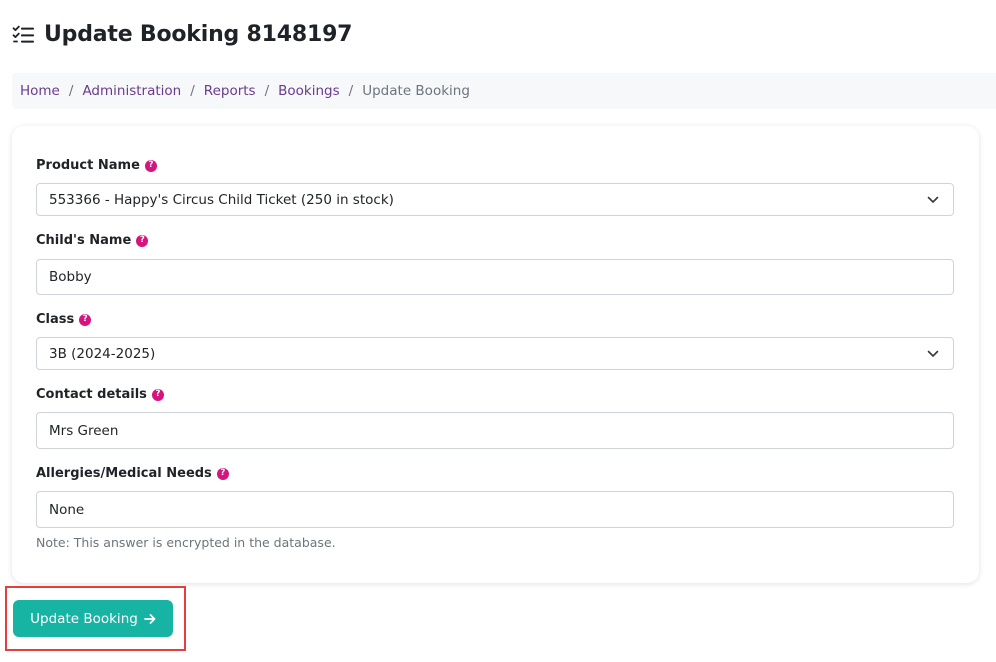  I want to click on page-header: Update Booking 8148197, so click(182, 34).